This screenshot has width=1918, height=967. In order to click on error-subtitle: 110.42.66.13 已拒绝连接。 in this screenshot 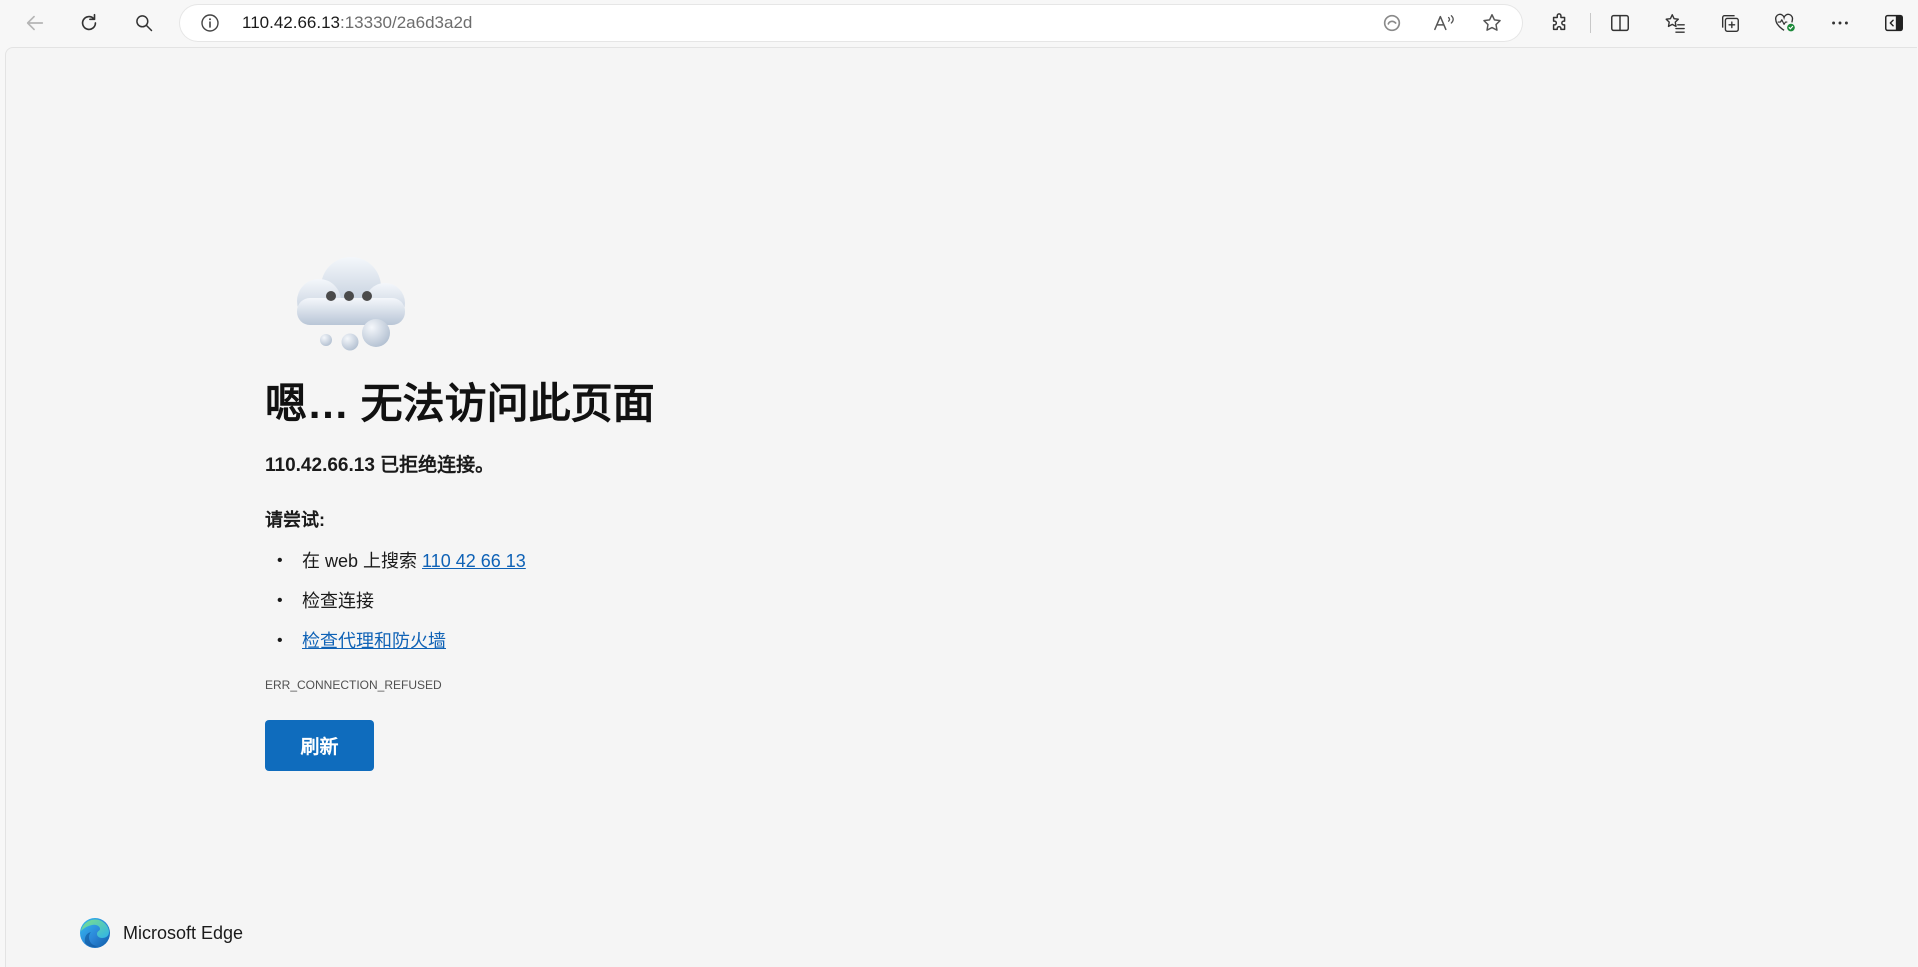, I will do `click(380, 465)`.